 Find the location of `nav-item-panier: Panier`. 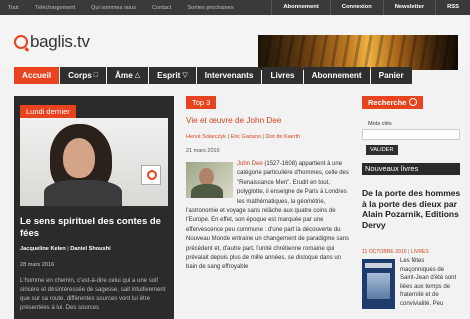

nav-item-panier: Panier is located at coordinates (391, 75).